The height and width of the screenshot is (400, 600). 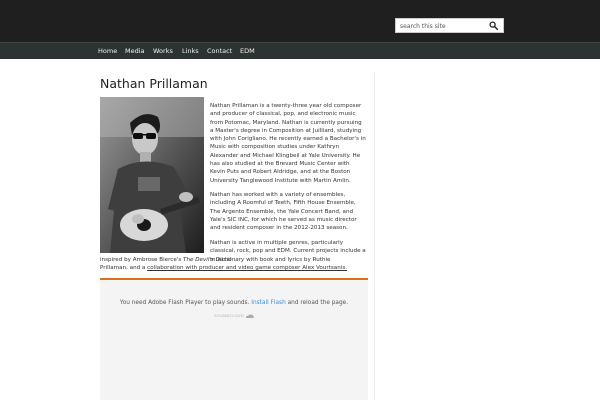 What do you see at coordinates (152, 175) in the screenshot?
I see `portrait-photo` at bounding box center [152, 175].